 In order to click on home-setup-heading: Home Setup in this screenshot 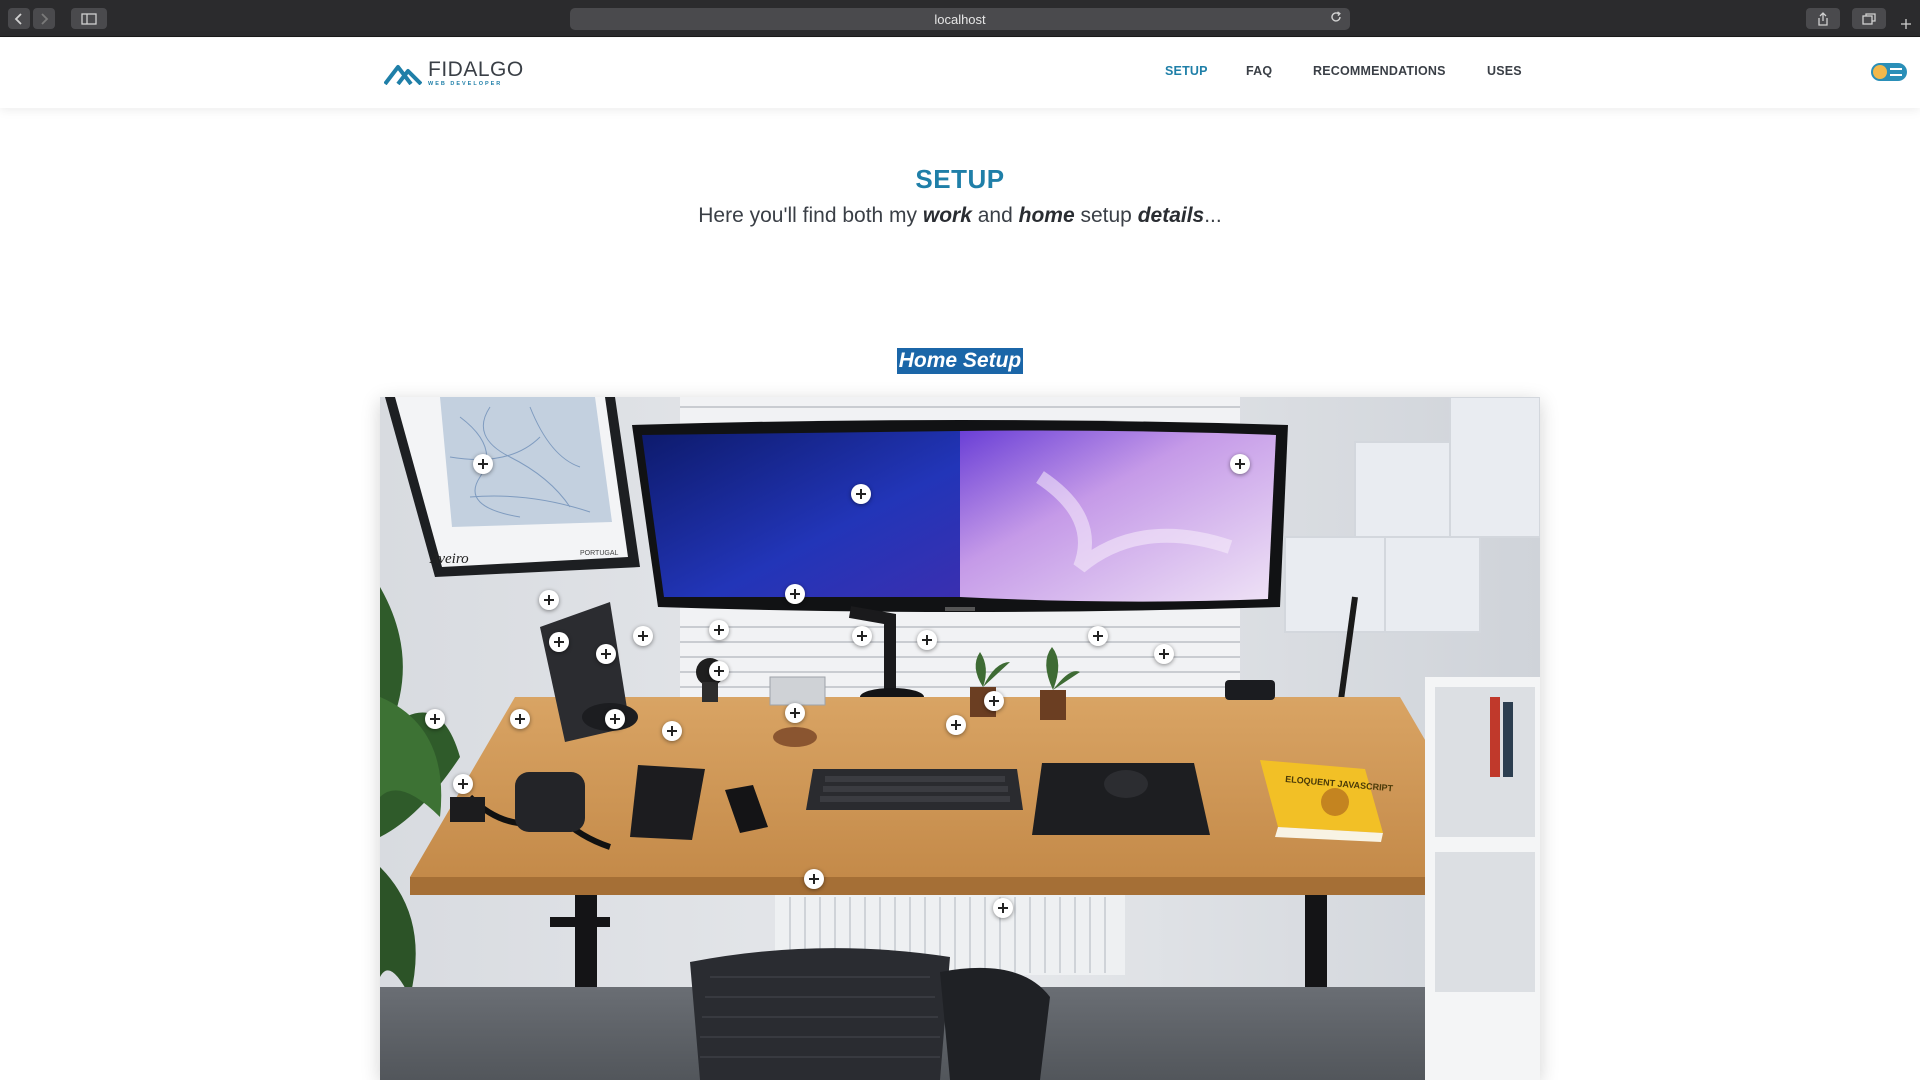, I will do `click(960, 361)`.